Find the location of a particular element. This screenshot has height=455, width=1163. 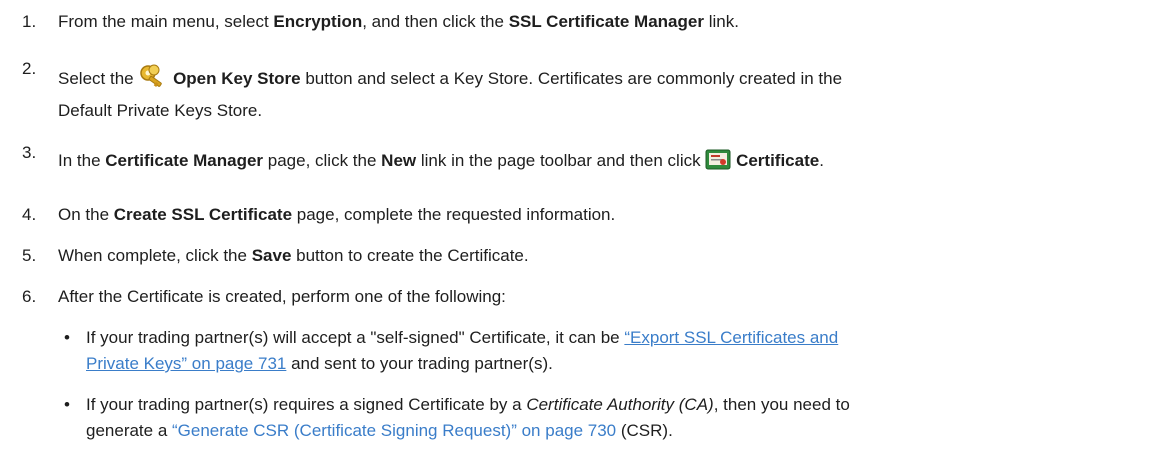

certificate-icon is located at coordinates (718, 164).